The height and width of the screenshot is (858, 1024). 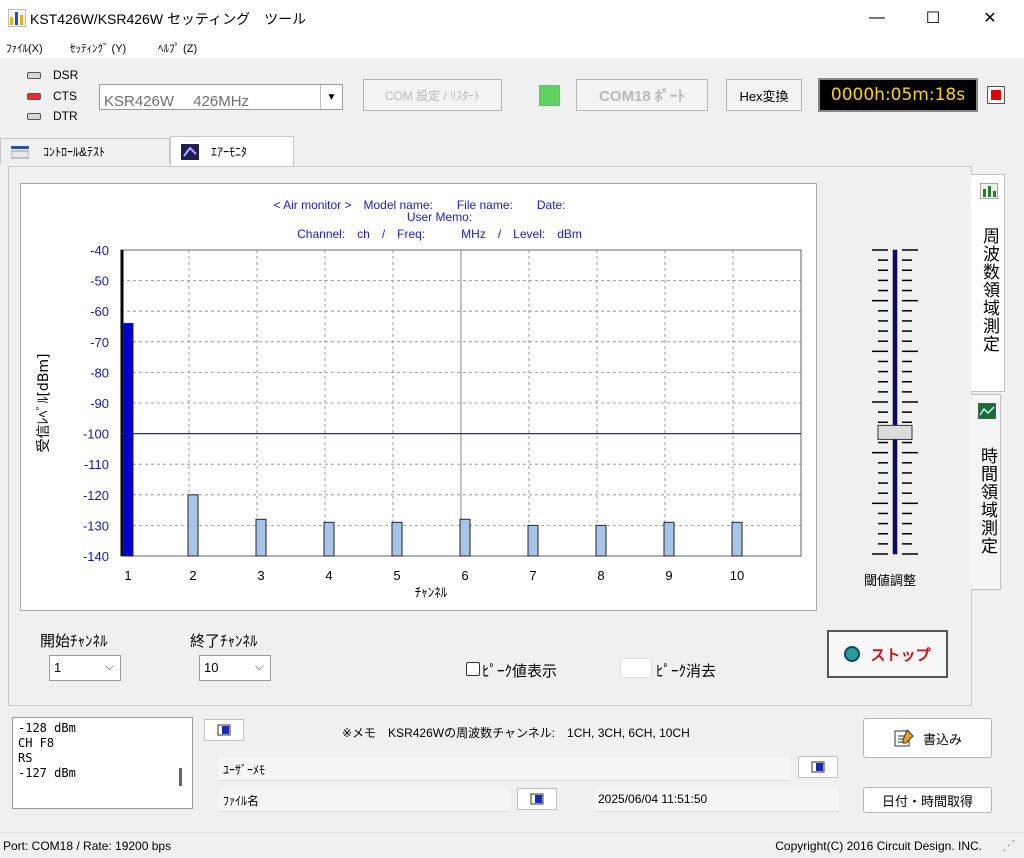 I want to click on y-tick-label: -90, so click(x=99, y=403).